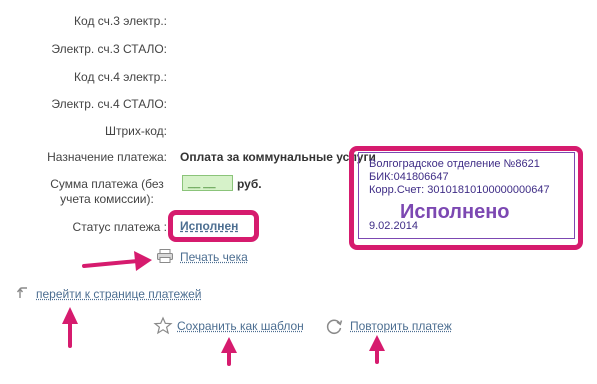 Image resolution: width=597 pixels, height=384 pixels. What do you see at coordinates (377, 349) in the screenshot?
I see `annotation-arrow-repeat` at bounding box center [377, 349].